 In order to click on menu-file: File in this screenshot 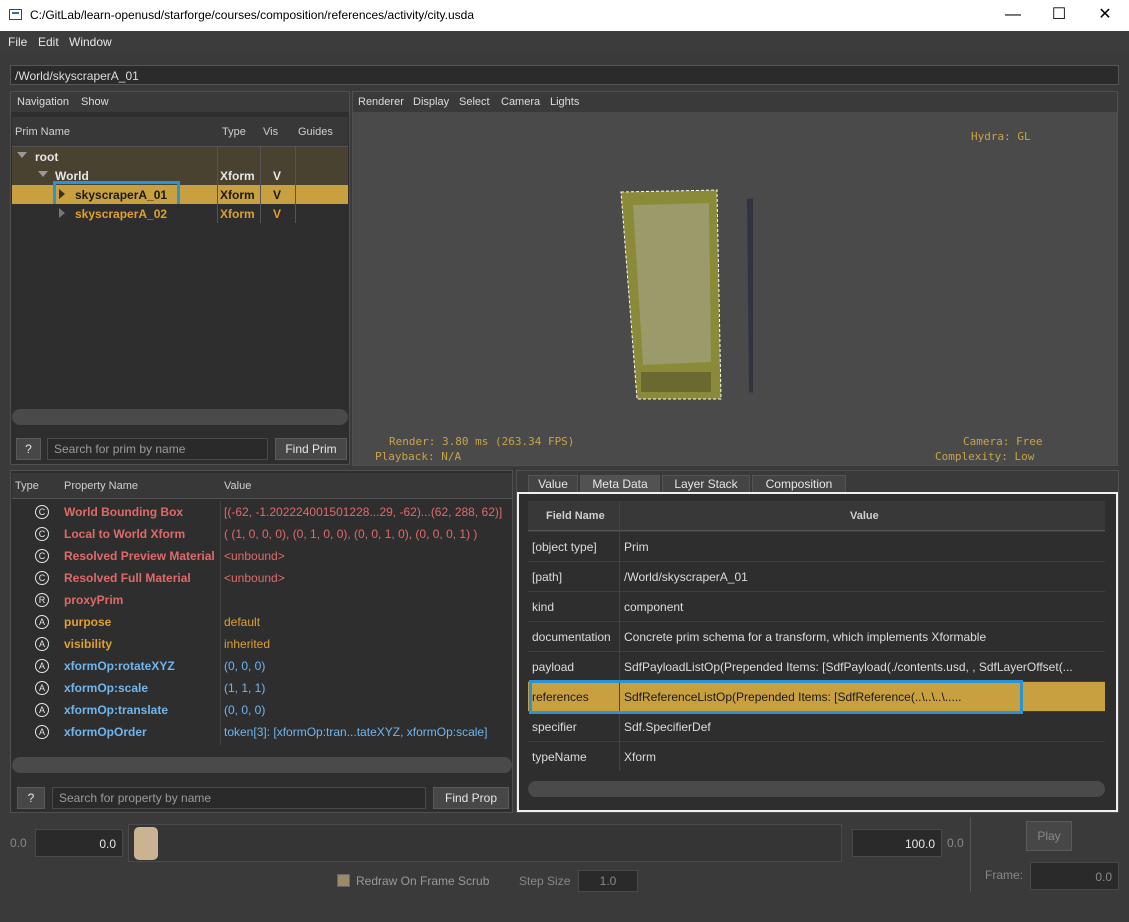, I will do `click(17, 42)`.